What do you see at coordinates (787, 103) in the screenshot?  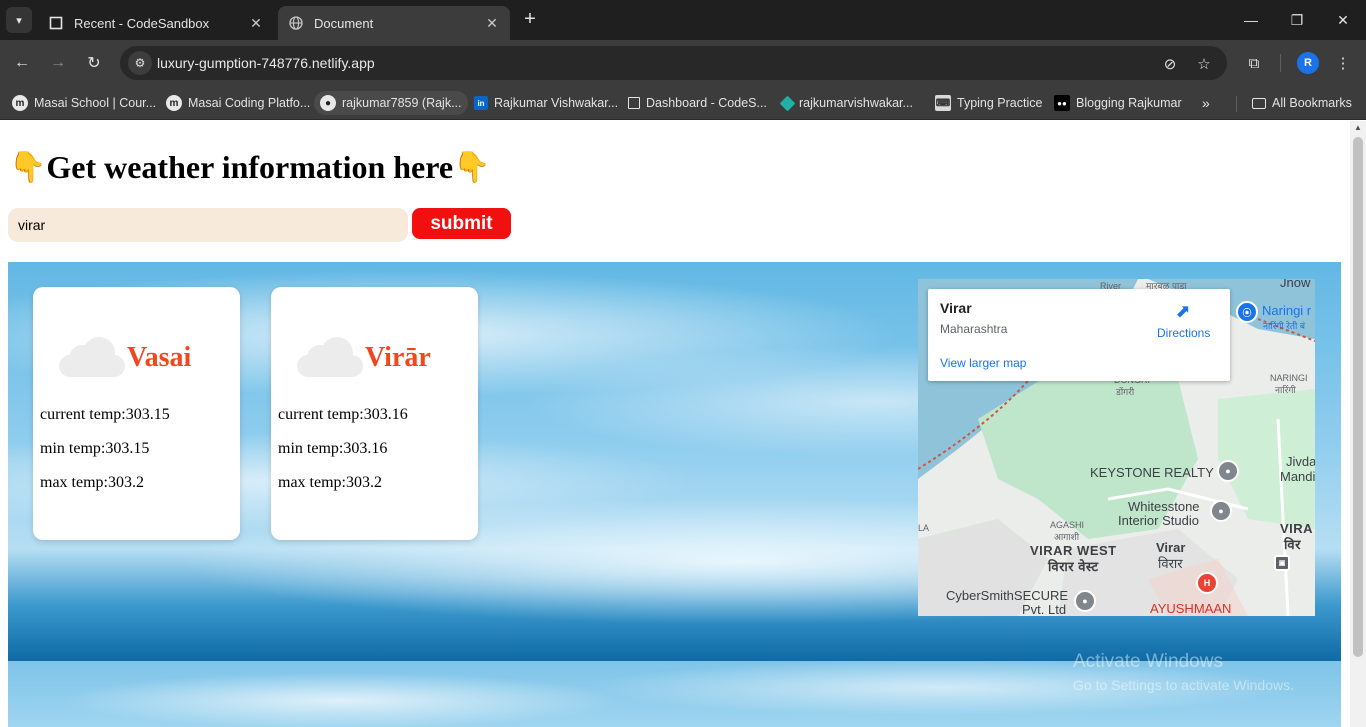 I see `diamond-icon` at bounding box center [787, 103].